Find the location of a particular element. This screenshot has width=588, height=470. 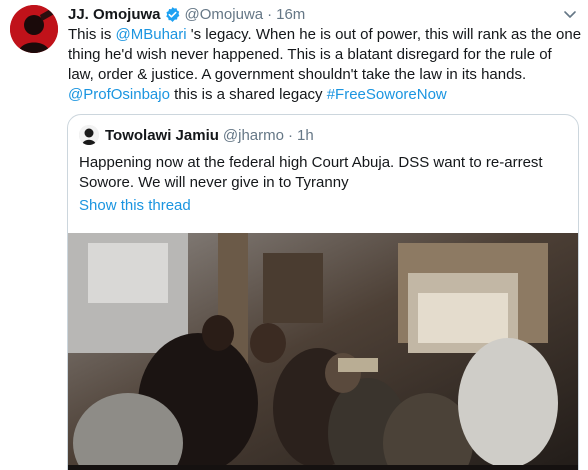

tweet-timestamp: 16m is located at coordinates (290, 14).